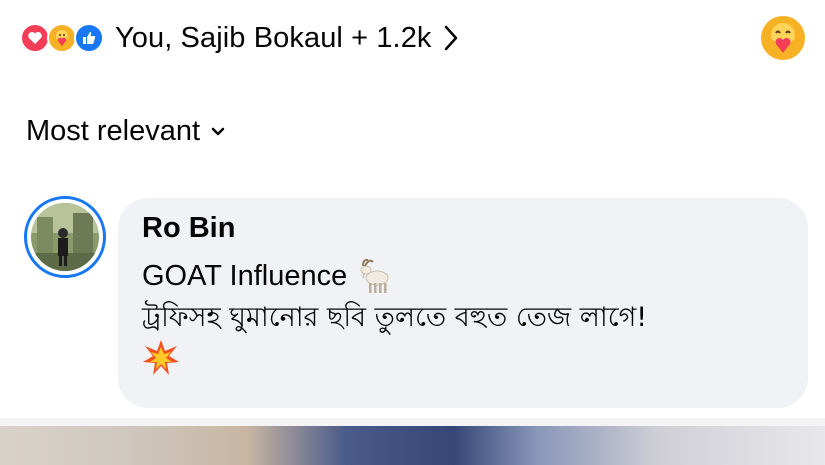  I want to click on goat-emoji-icon, so click(377, 276).